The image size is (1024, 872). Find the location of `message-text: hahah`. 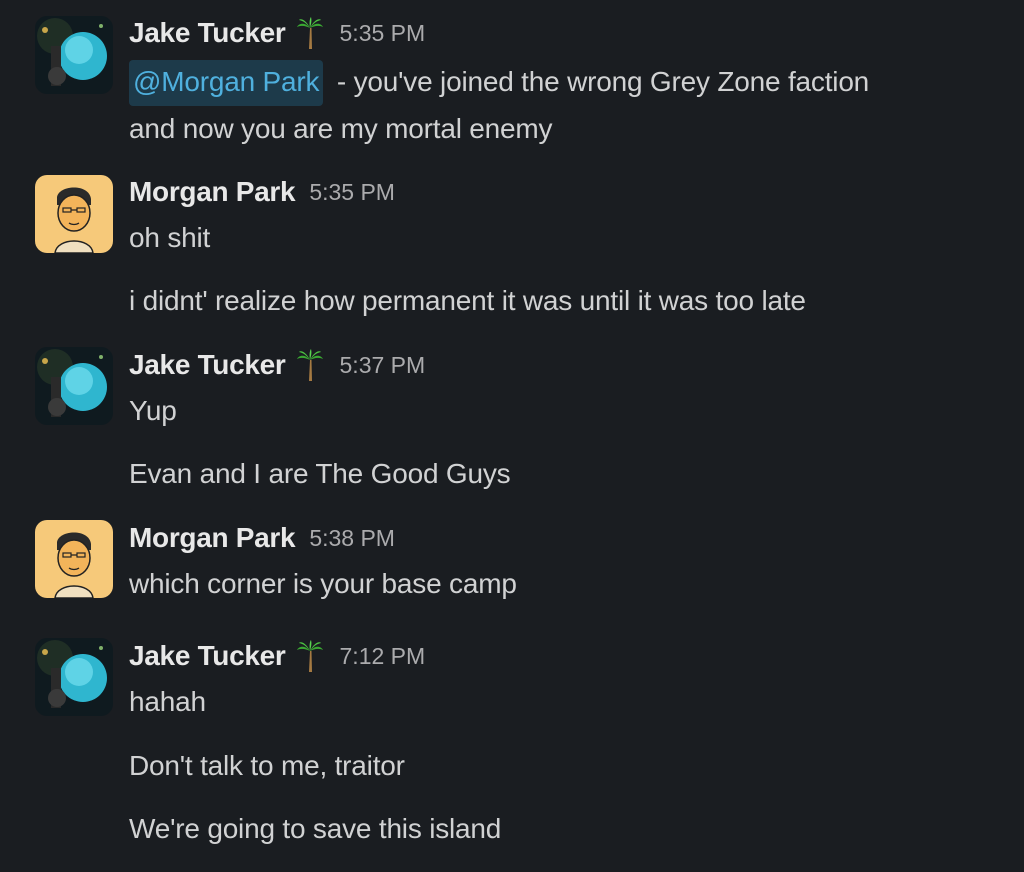

message-text: hahah is located at coordinates (167, 701).